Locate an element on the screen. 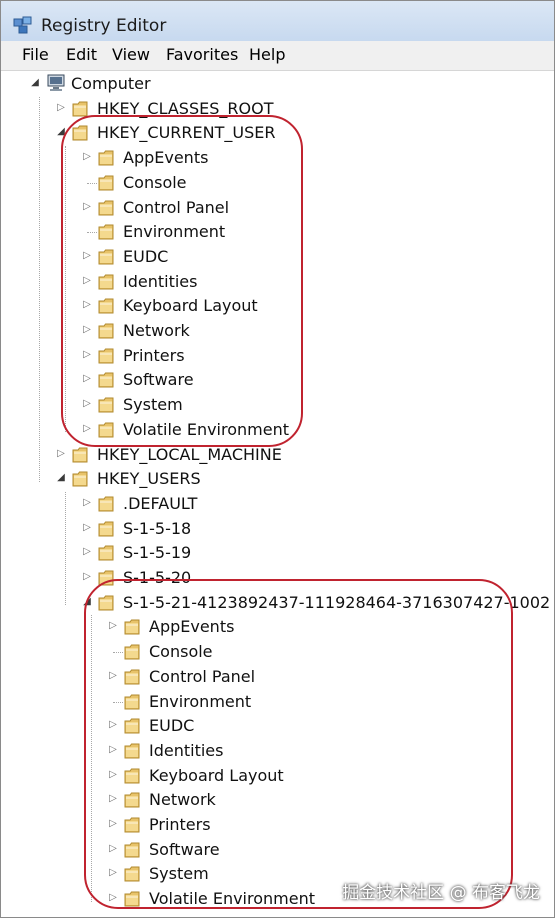 This screenshot has height=918, width=555. tree-item-label: EUDC is located at coordinates (172, 726).